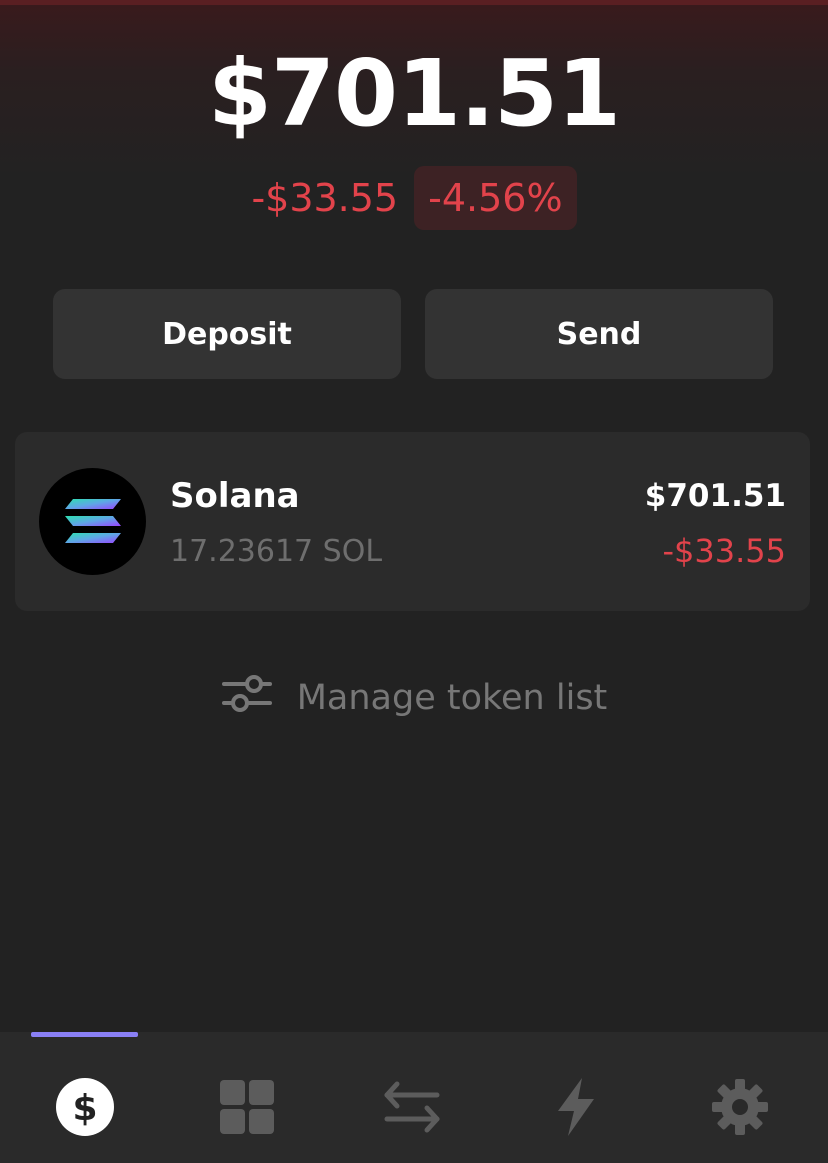  What do you see at coordinates (227, 334) in the screenshot?
I see `deposit-button: Deposit` at bounding box center [227, 334].